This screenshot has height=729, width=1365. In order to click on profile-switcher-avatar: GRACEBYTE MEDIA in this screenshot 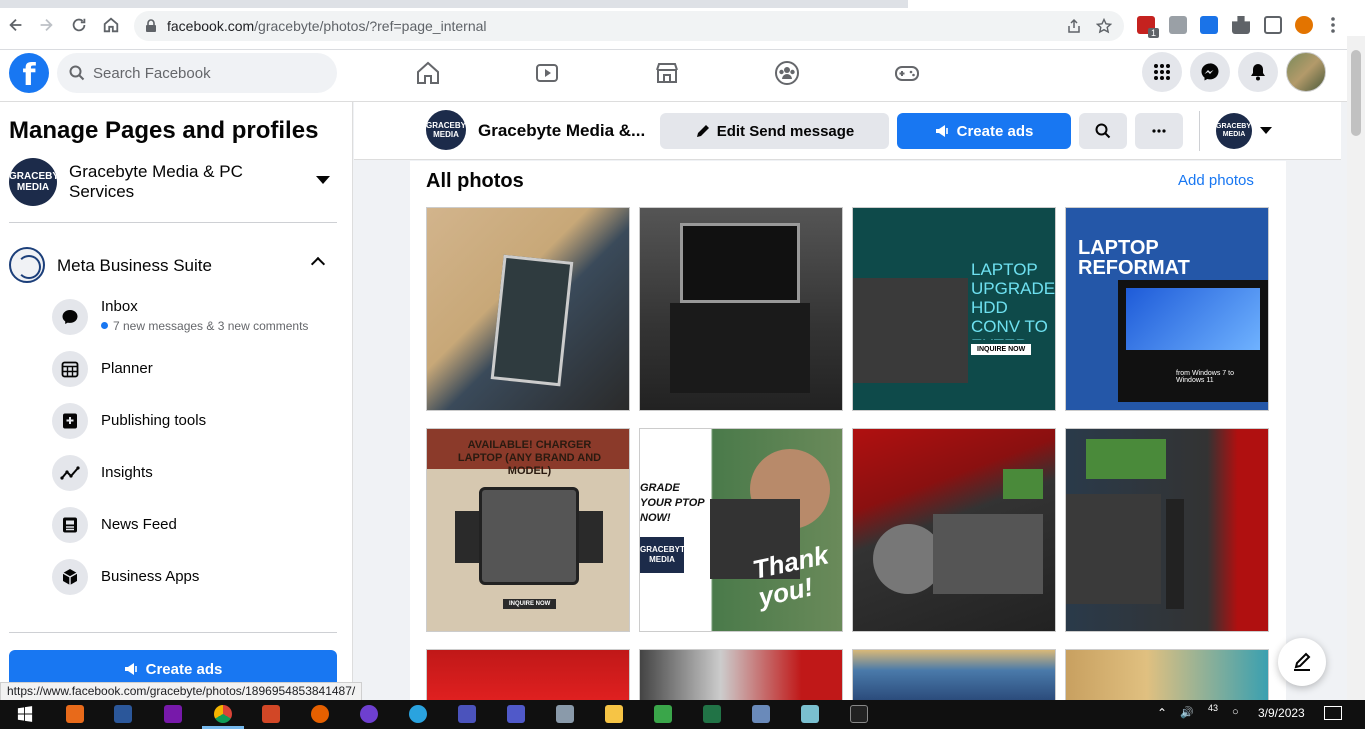, I will do `click(1234, 131)`.